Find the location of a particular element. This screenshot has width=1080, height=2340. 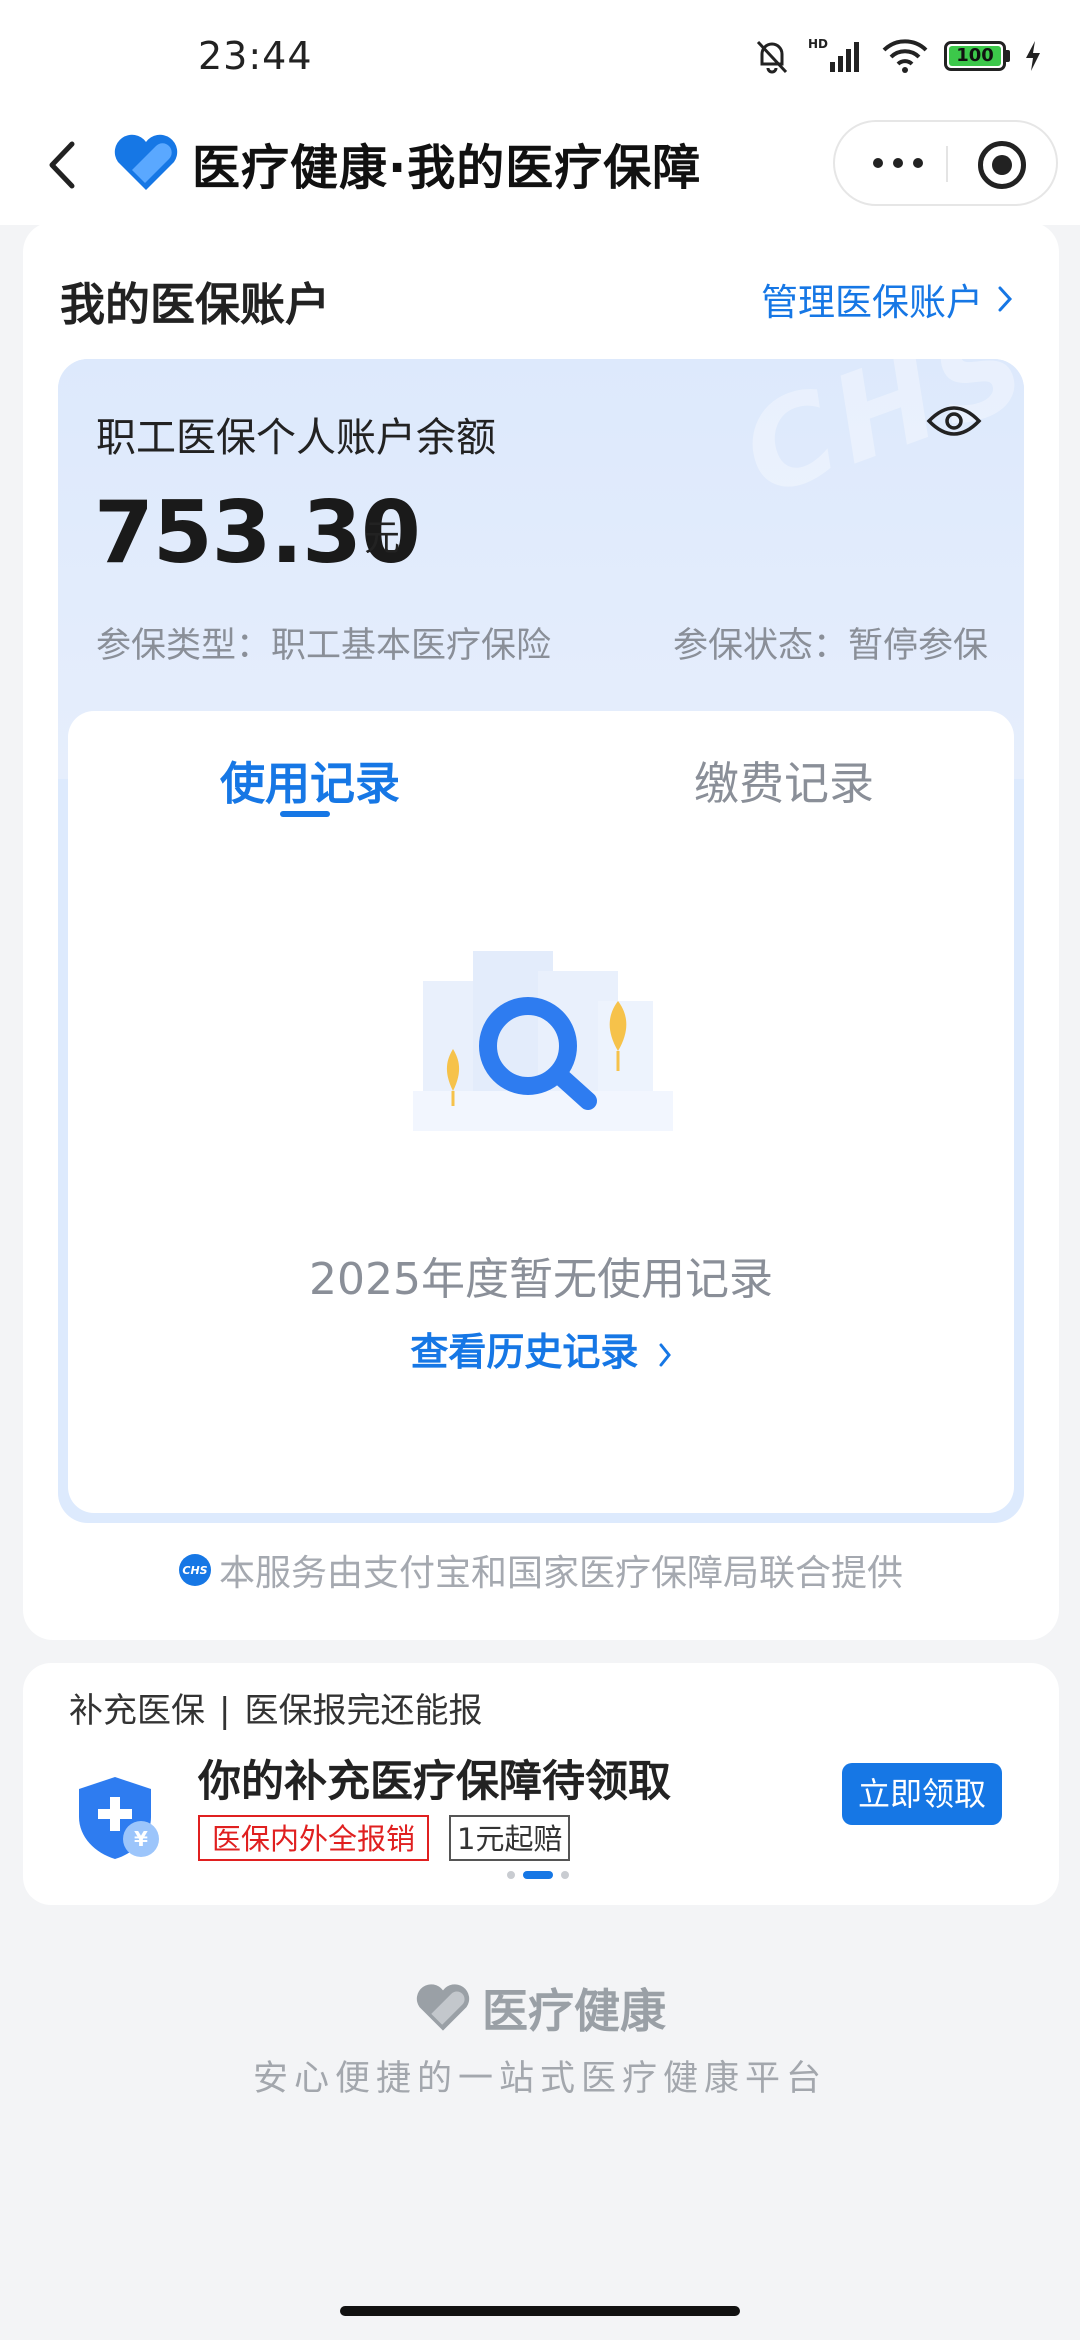

battery-level: 100 is located at coordinates (975, 56).